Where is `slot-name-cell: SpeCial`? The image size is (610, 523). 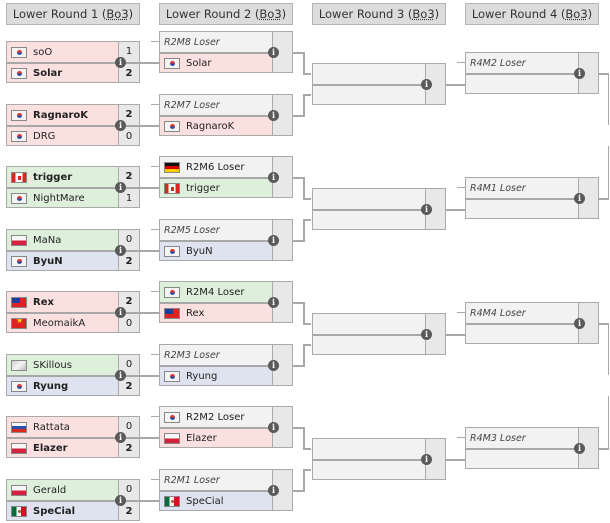 slot-name-cell: SpeCial is located at coordinates (216, 501).